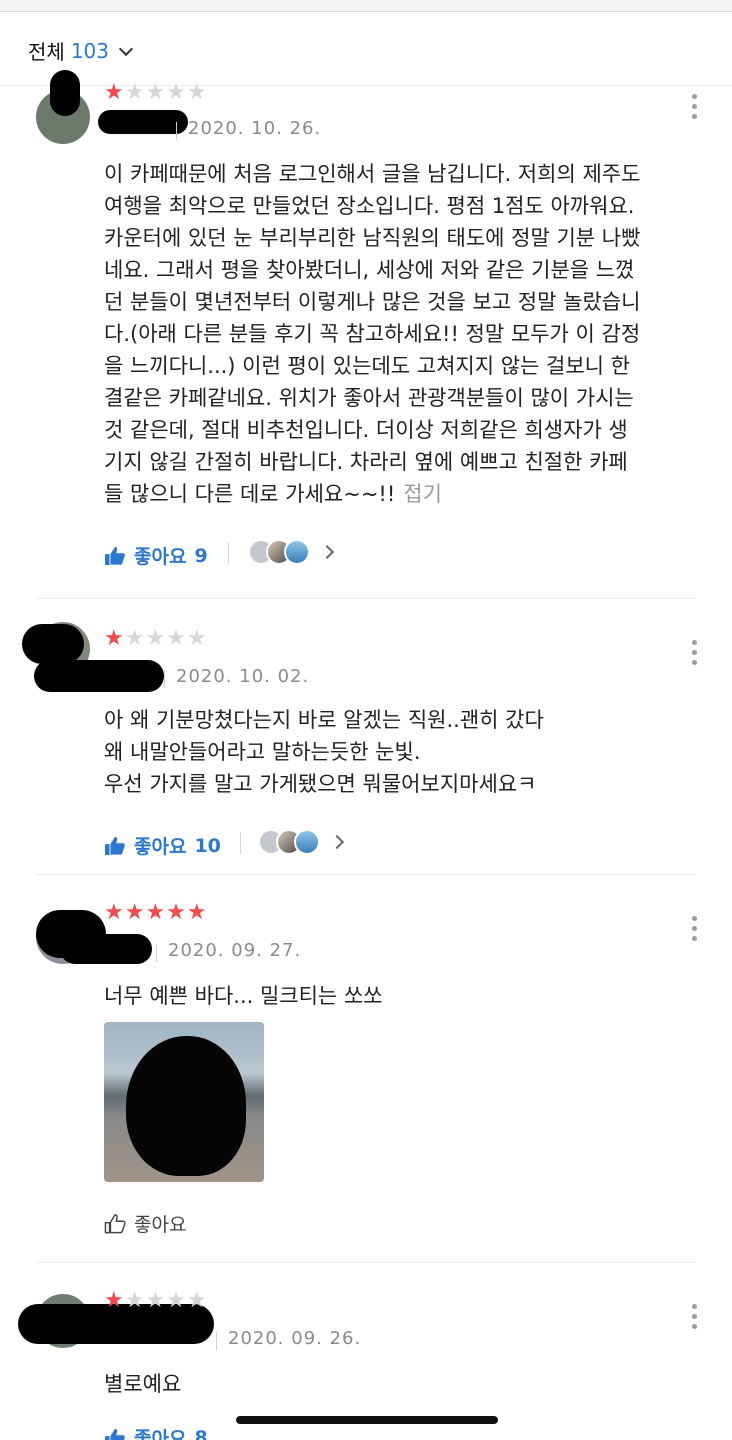 This screenshot has width=732, height=1440. What do you see at coordinates (201, 555) in the screenshot?
I see `like-count: 9` at bounding box center [201, 555].